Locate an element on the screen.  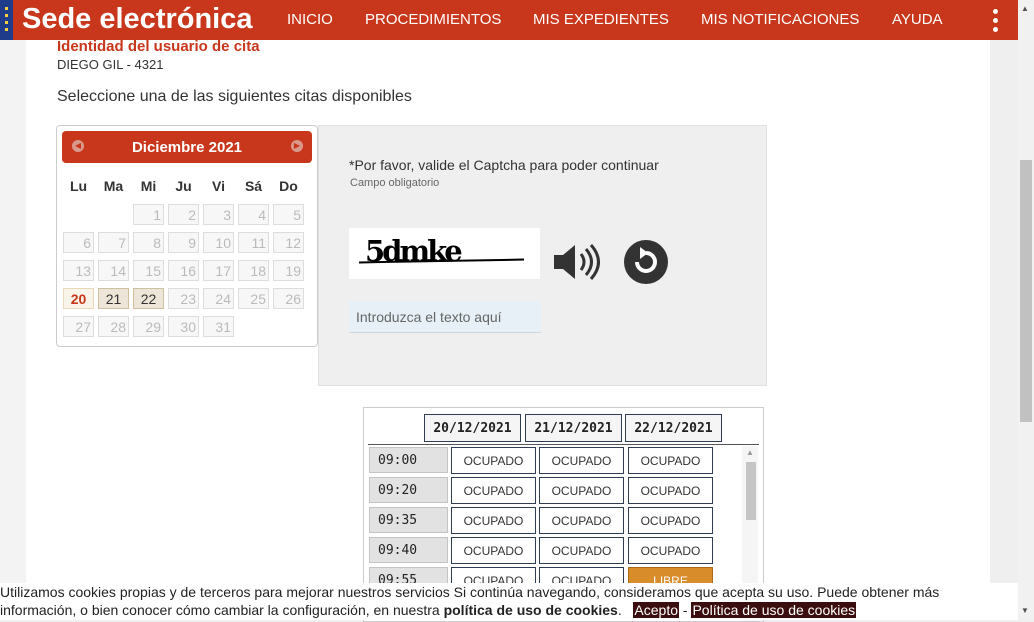
cookie-accept-button: Acepto is located at coordinates (656, 610).